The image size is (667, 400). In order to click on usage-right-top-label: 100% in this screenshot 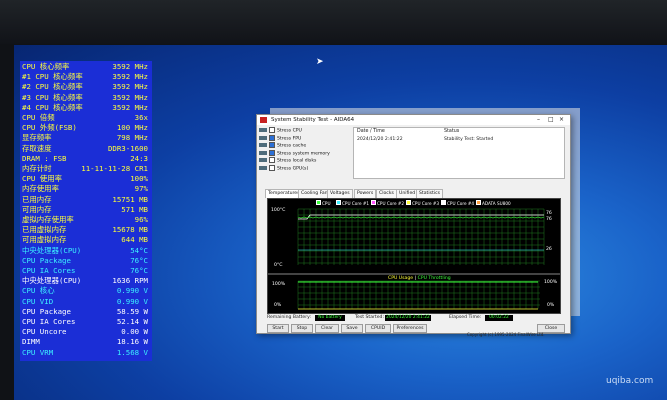, I will do `click(551, 282)`.